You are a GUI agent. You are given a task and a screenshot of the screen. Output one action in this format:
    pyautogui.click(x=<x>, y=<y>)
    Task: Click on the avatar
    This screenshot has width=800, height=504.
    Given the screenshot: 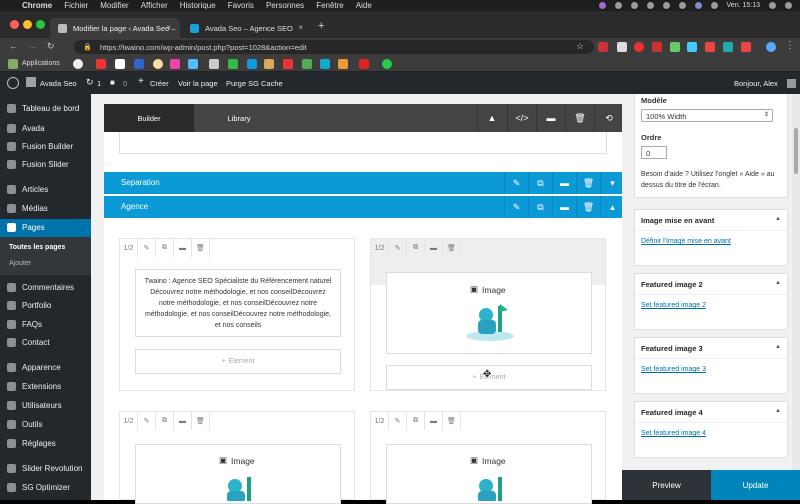 What is the action you would take?
    pyautogui.click(x=791, y=83)
    